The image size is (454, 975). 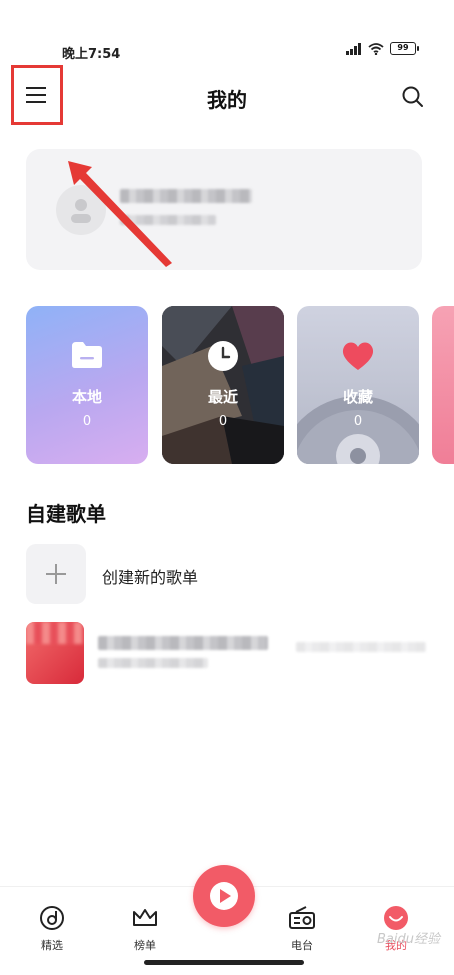 What do you see at coordinates (52, 918) in the screenshot?
I see `disc-icon` at bounding box center [52, 918].